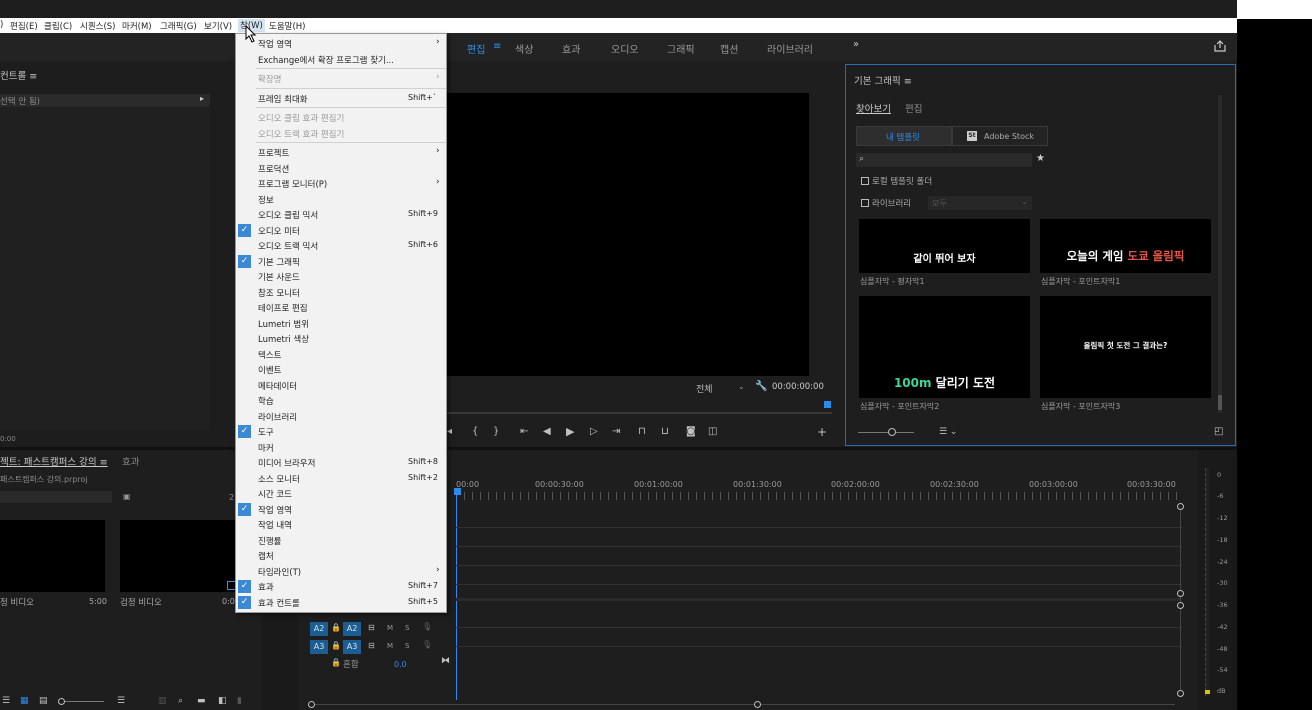 Image resolution: width=1312 pixels, height=710 pixels. Describe the element at coordinates (883, 80) in the screenshot. I see `essential-graphics-title: 기본 그래픽 ≡` at that location.